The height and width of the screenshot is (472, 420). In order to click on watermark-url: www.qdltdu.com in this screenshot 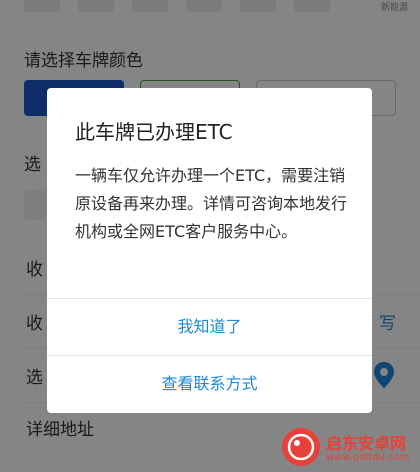, I will do `click(368, 457)`.